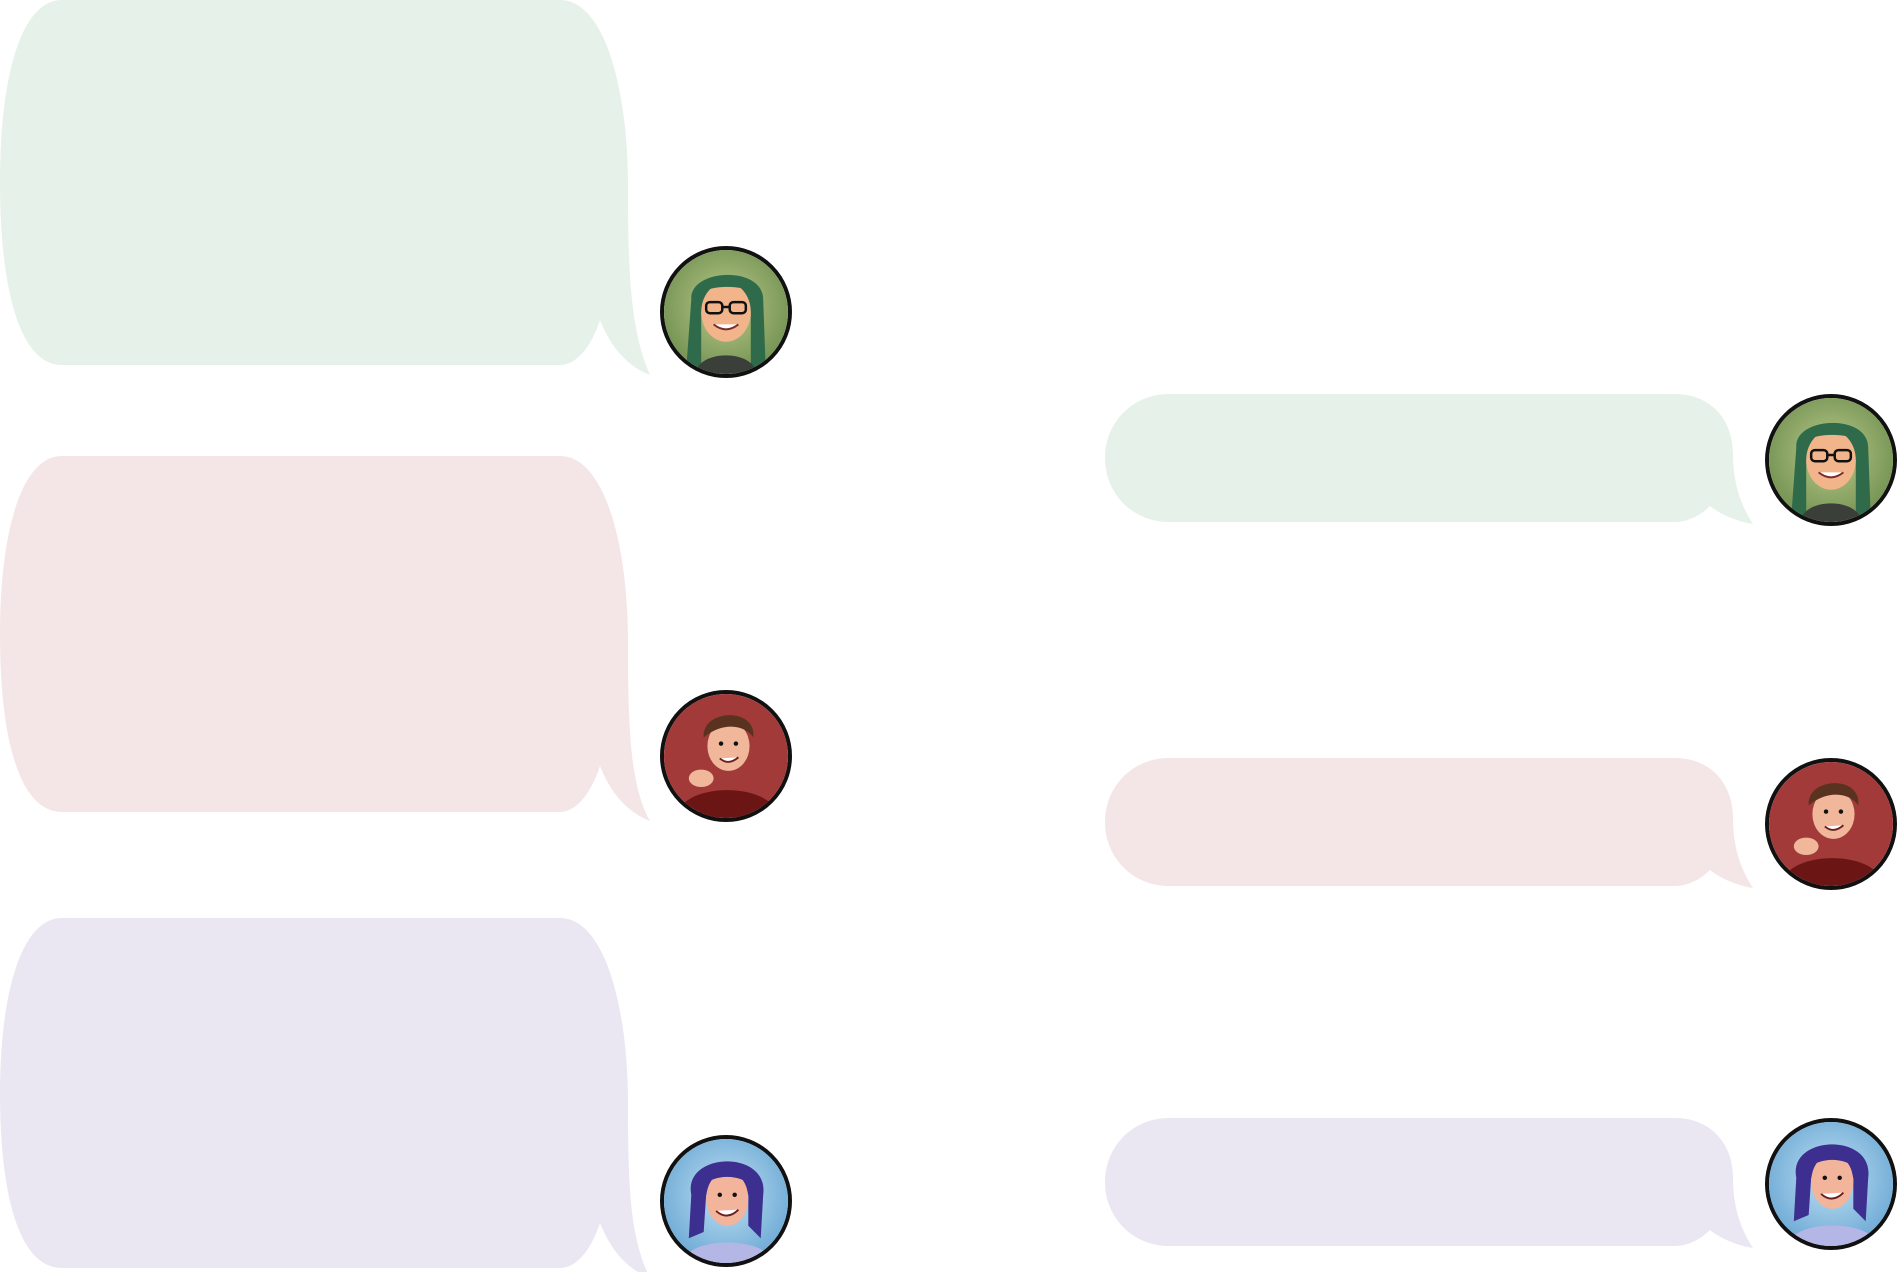 The height and width of the screenshot is (1272, 1898). I want to click on small-red-speech-bubble, so click(1429, 823).